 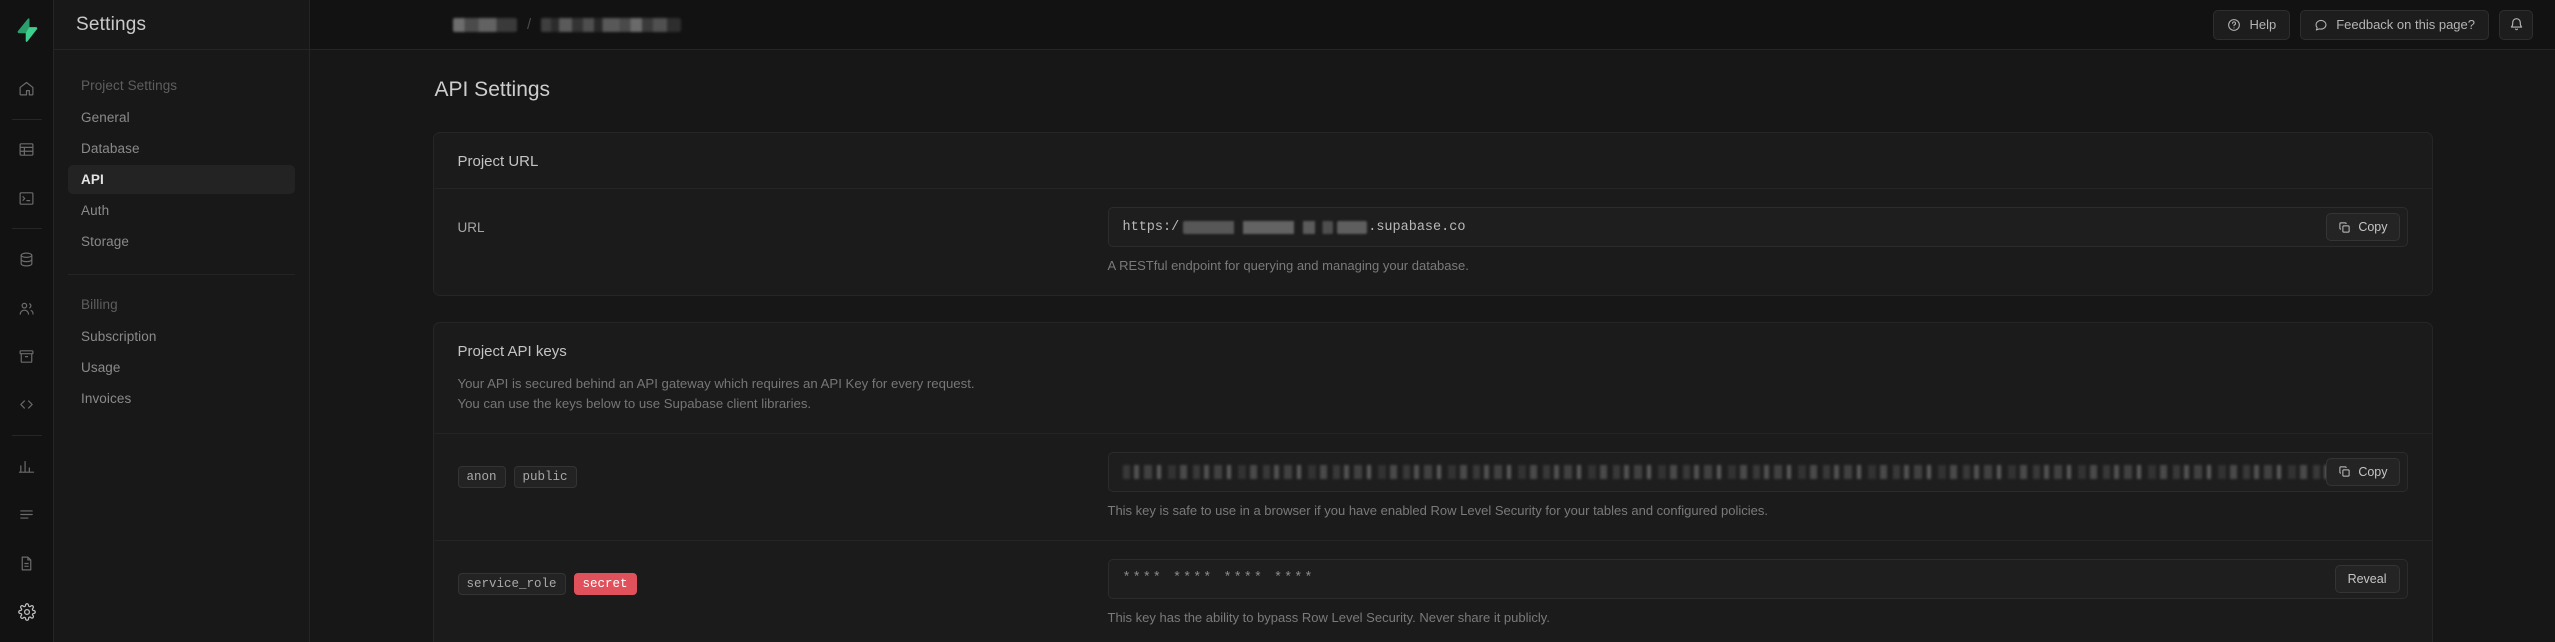 I want to click on api-key-anon-input-wrap: Copy, so click(x=1757, y=471).